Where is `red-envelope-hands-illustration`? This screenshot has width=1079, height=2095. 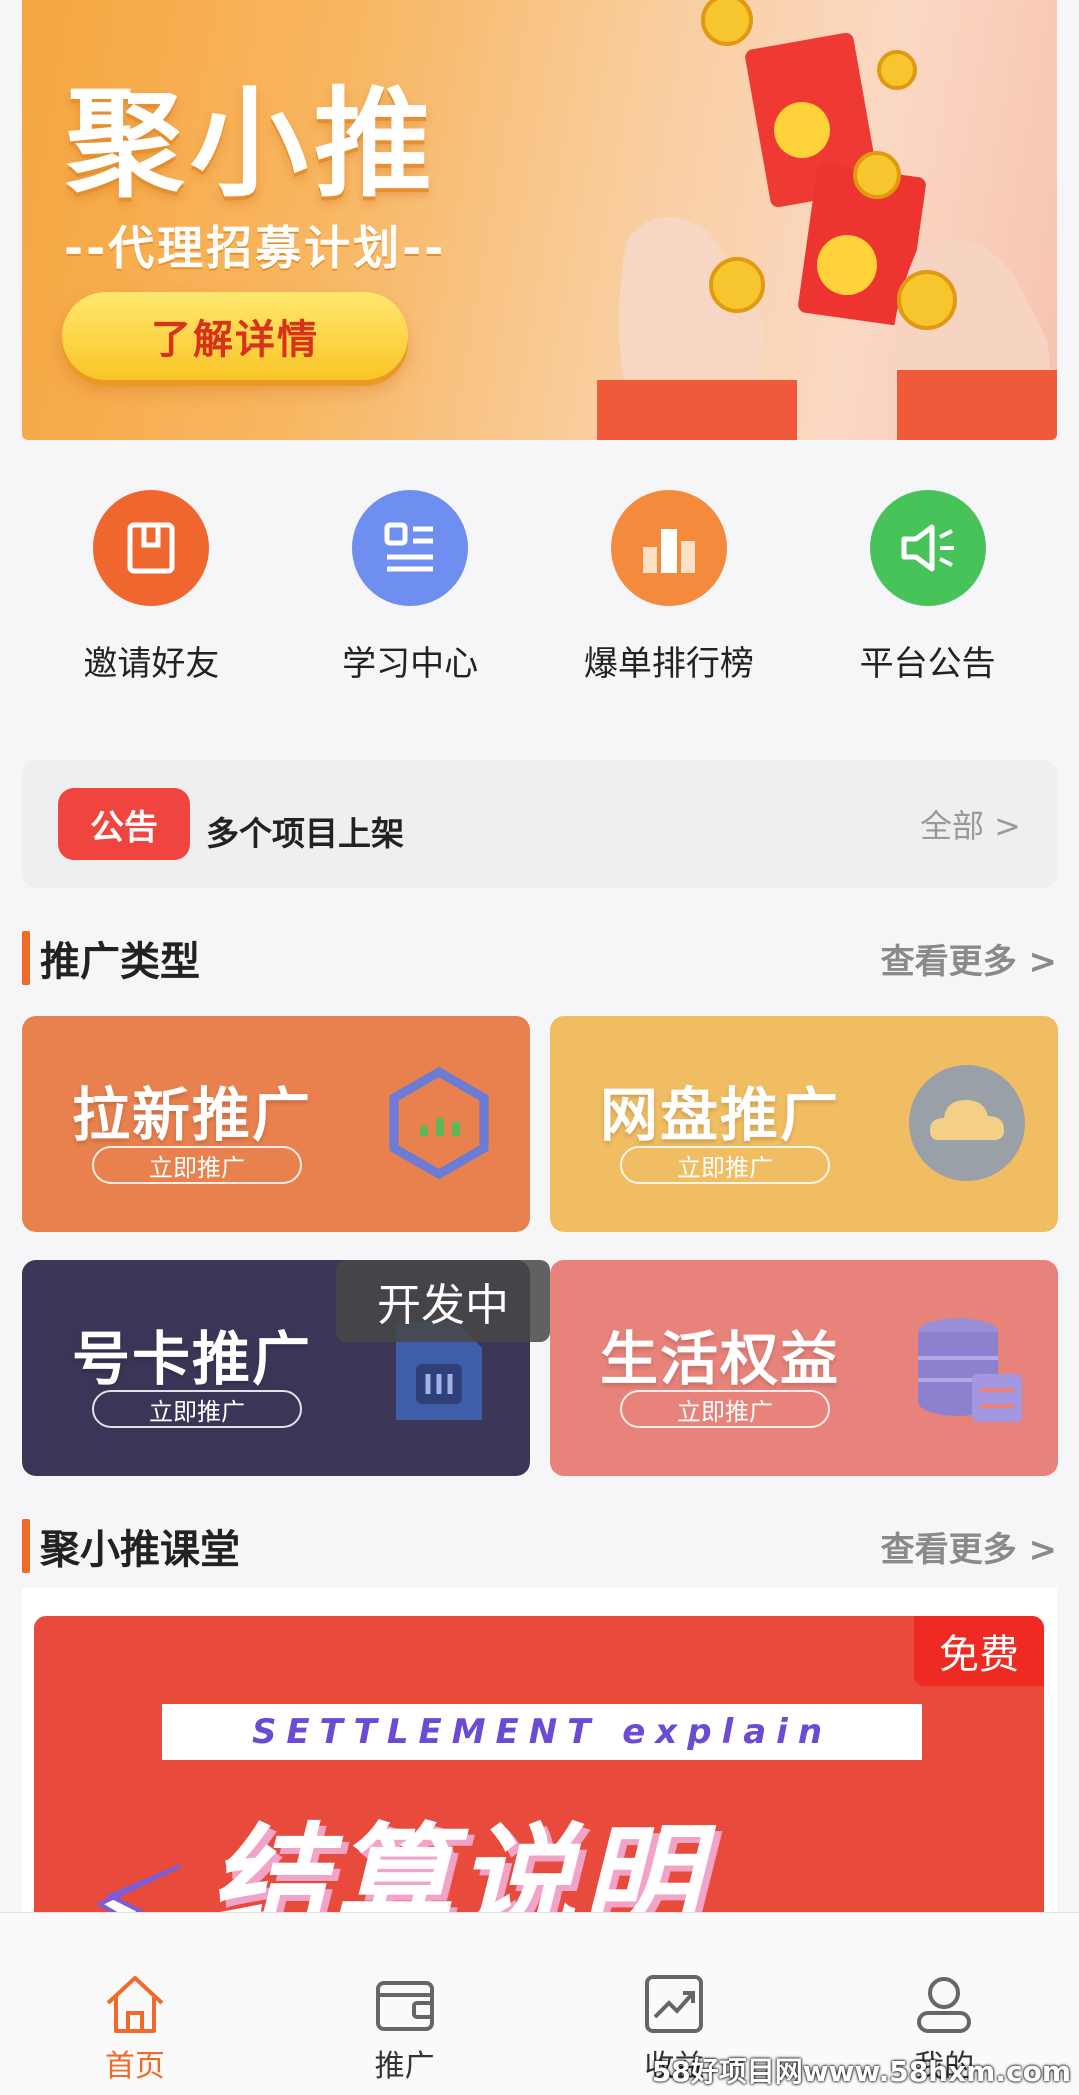 red-envelope-hands-illustration is located at coordinates (827, 220).